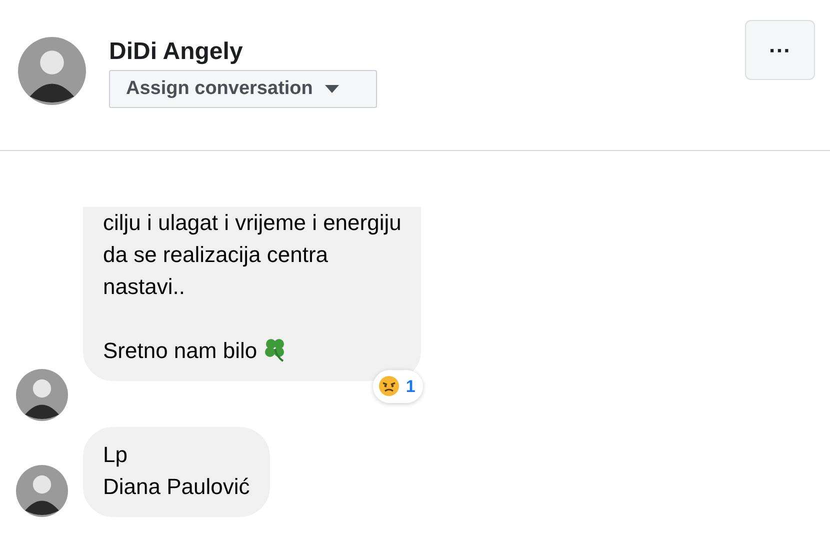 This screenshot has width=830, height=535. What do you see at coordinates (52, 71) in the screenshot?
I see `contact-avatar` at bounding box center [52, 71].